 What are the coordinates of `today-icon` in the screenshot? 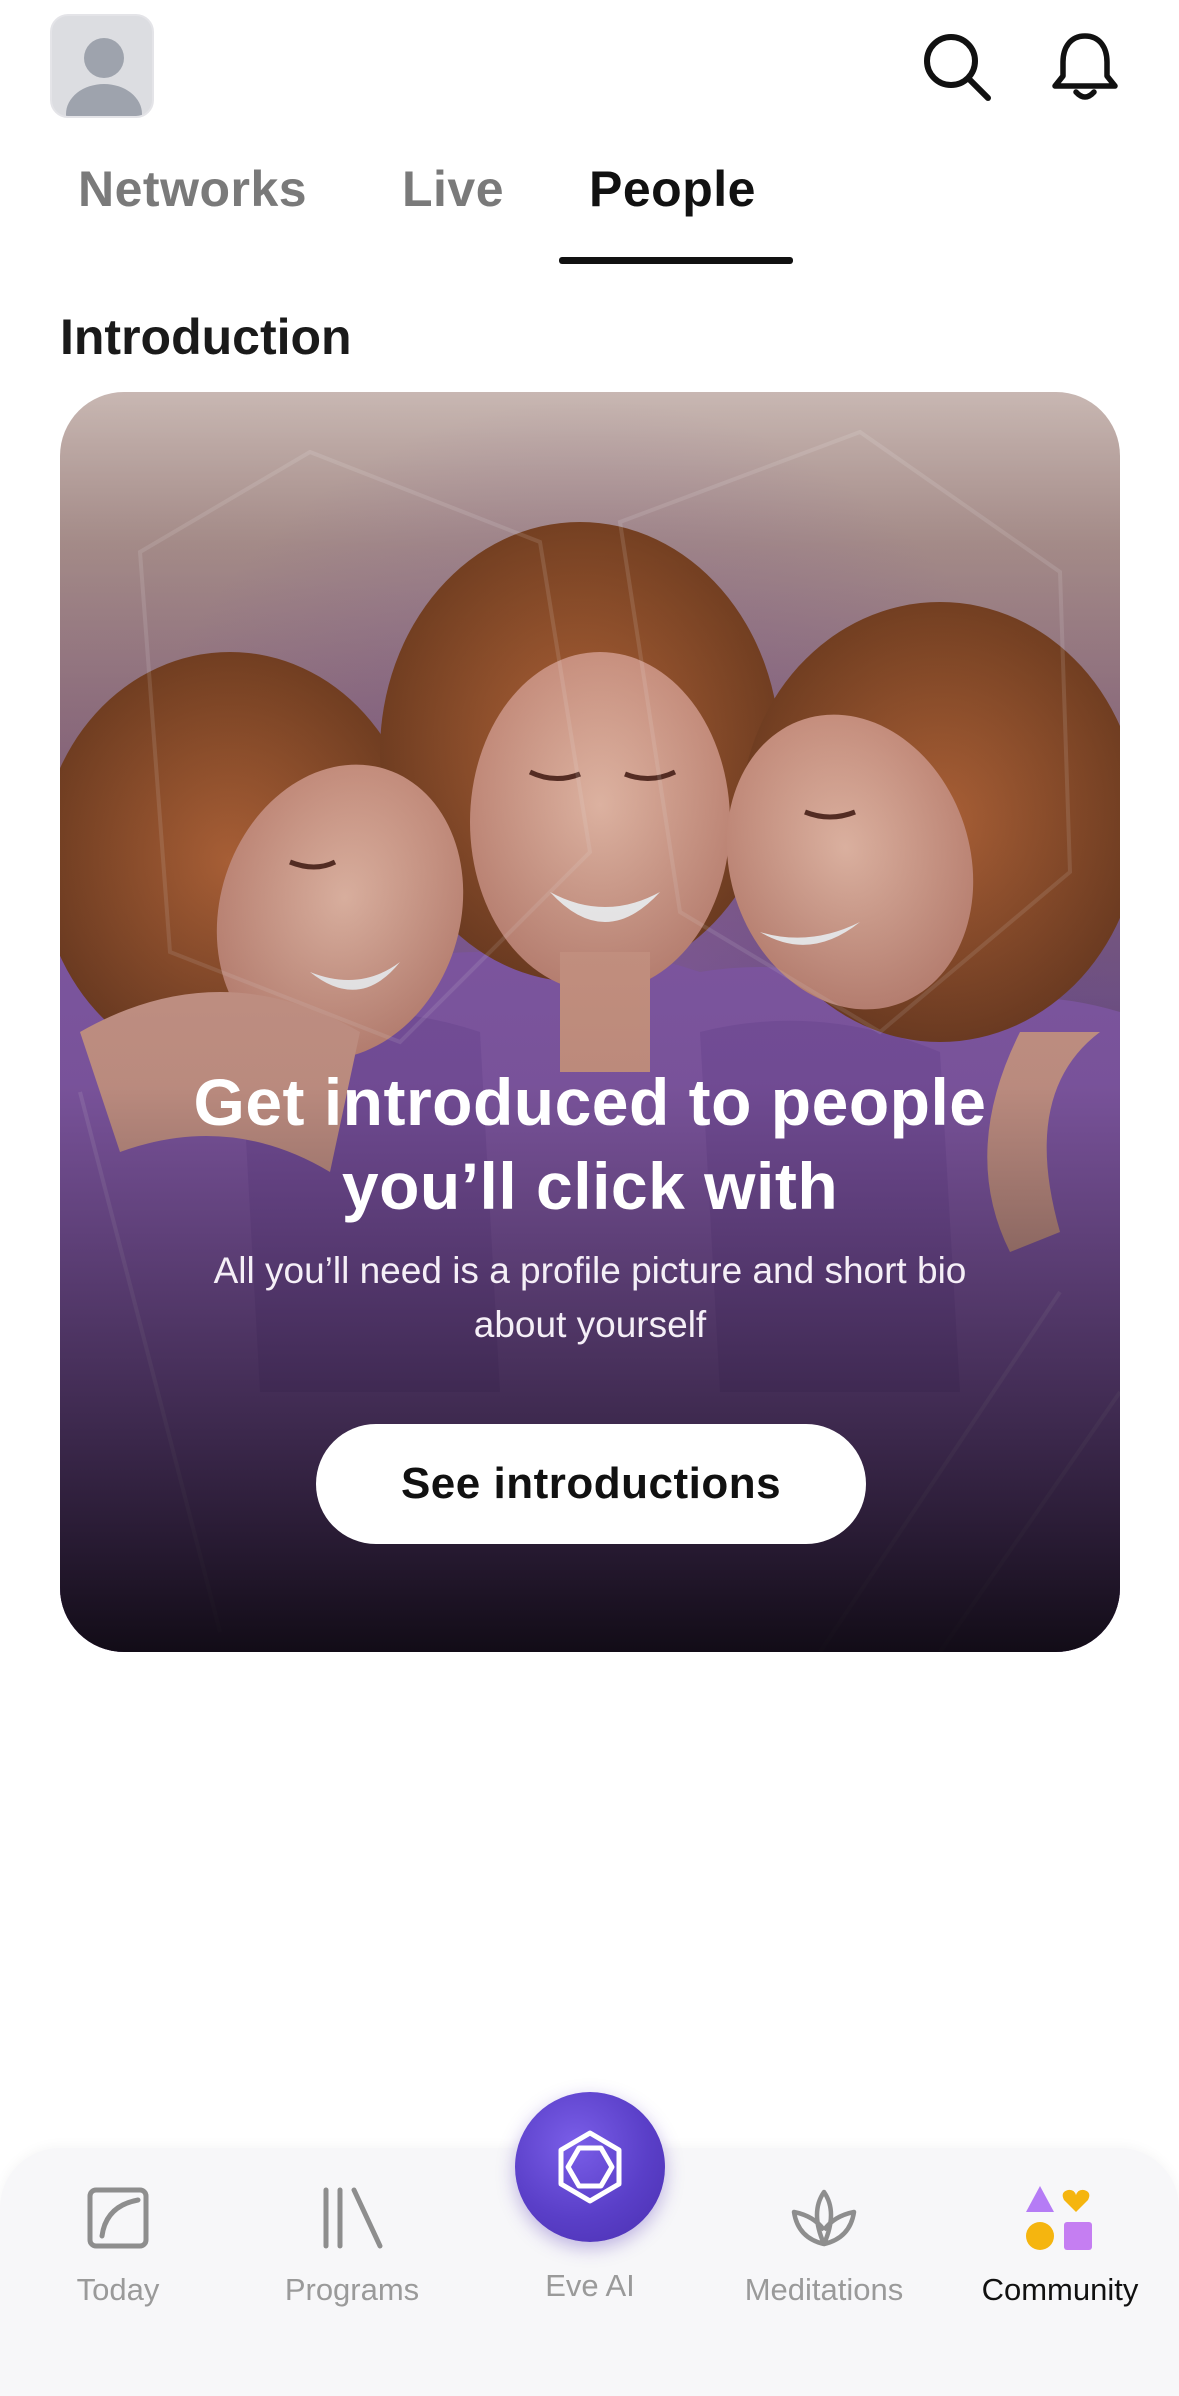 It's located at (118, 2218).